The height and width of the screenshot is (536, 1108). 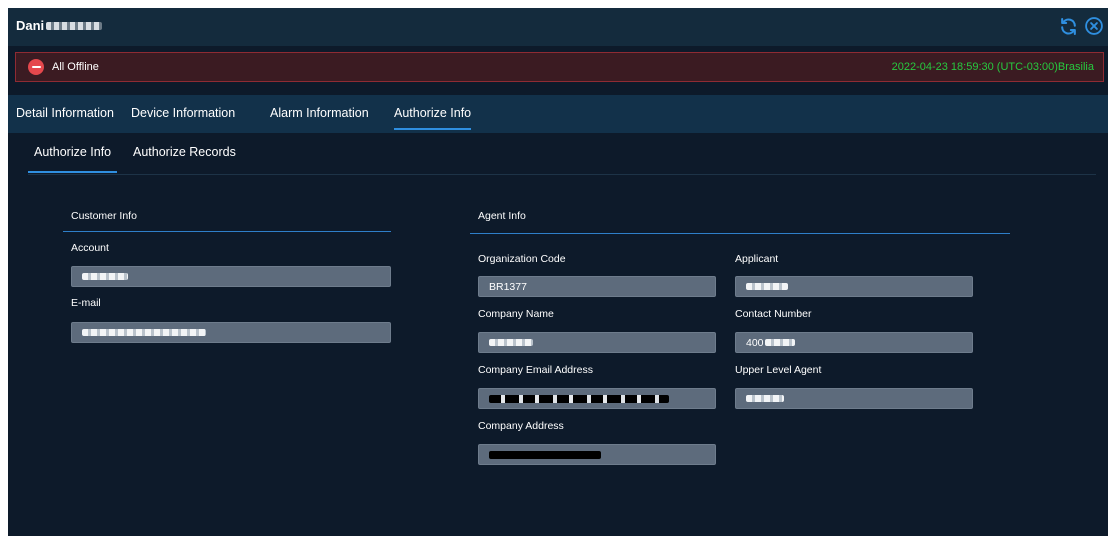 I want to click on company-name-label: Company Name, so click(x=516, y=314).